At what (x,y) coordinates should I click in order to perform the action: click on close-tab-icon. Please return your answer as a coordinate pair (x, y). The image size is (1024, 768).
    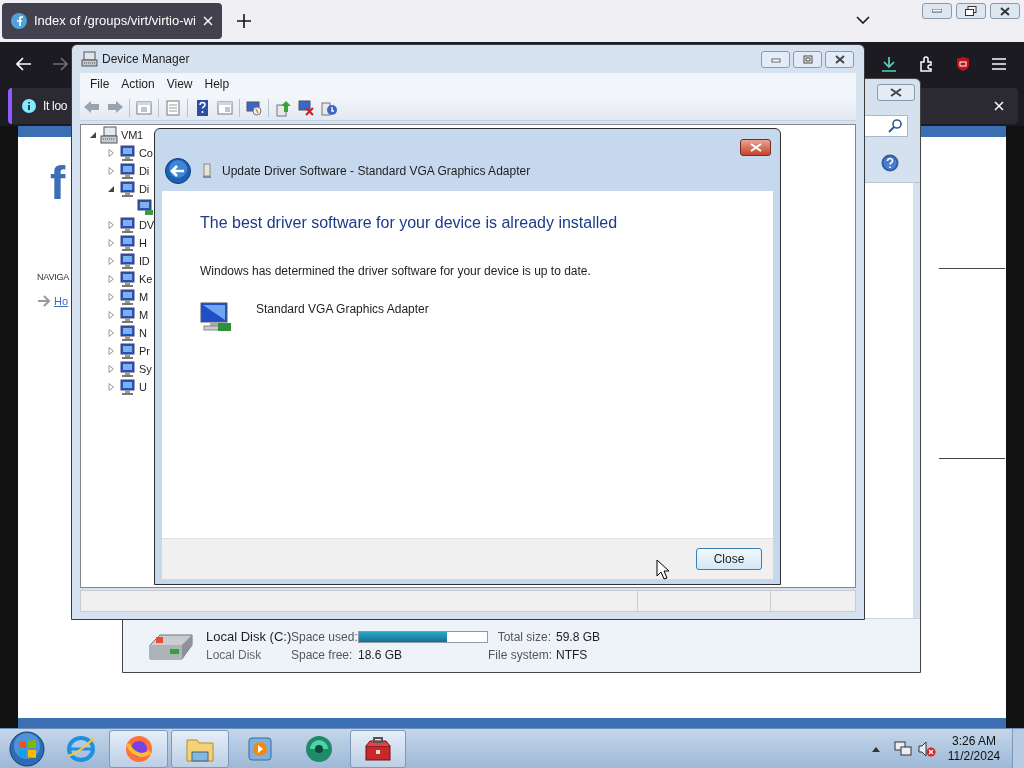
    Looking at the image, I should click on (208, 21).